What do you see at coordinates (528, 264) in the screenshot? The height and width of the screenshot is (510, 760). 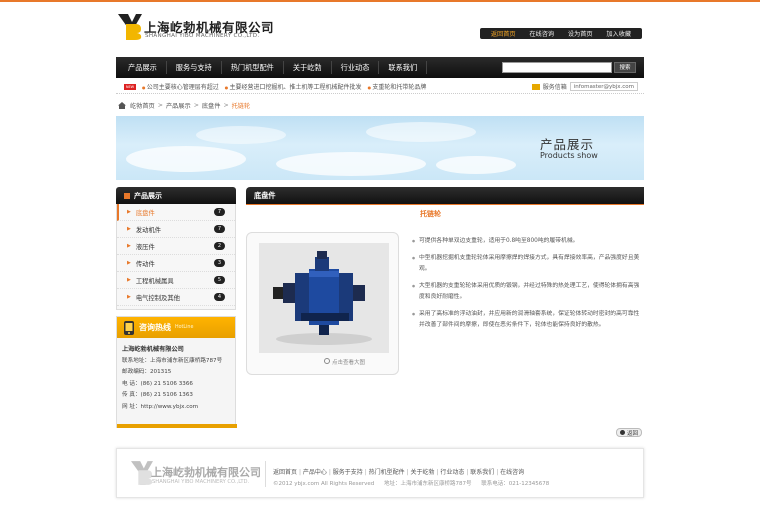 I see `description-item: 中型机器挖掘机支重轮轮体采用摩擦焊的焊接方式，具有焊接效率高，产品强度好且美观。` at bounding box center [528, 264].